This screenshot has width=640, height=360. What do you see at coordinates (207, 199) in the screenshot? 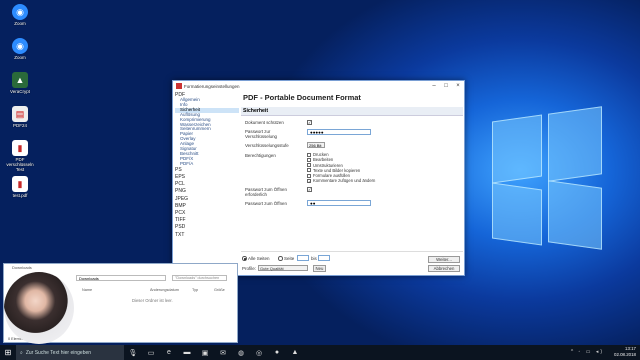
I see `nav-item-format: JPEG` at bounding box center [207, 199].